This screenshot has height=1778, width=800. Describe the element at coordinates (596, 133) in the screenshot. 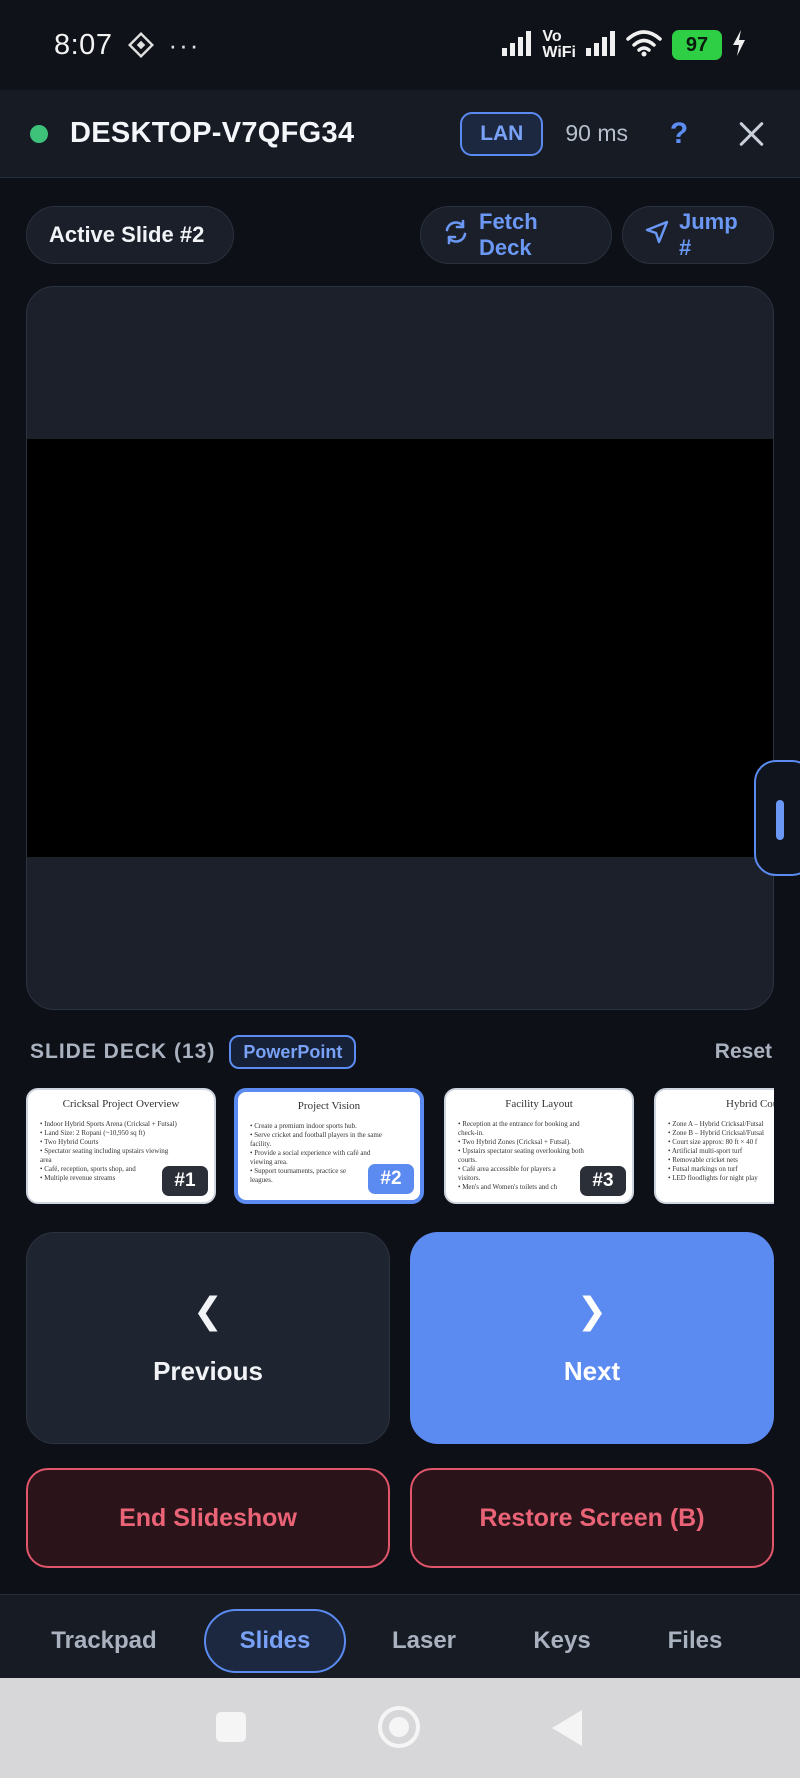

I see `latency-readout: 90 ms` at that location.